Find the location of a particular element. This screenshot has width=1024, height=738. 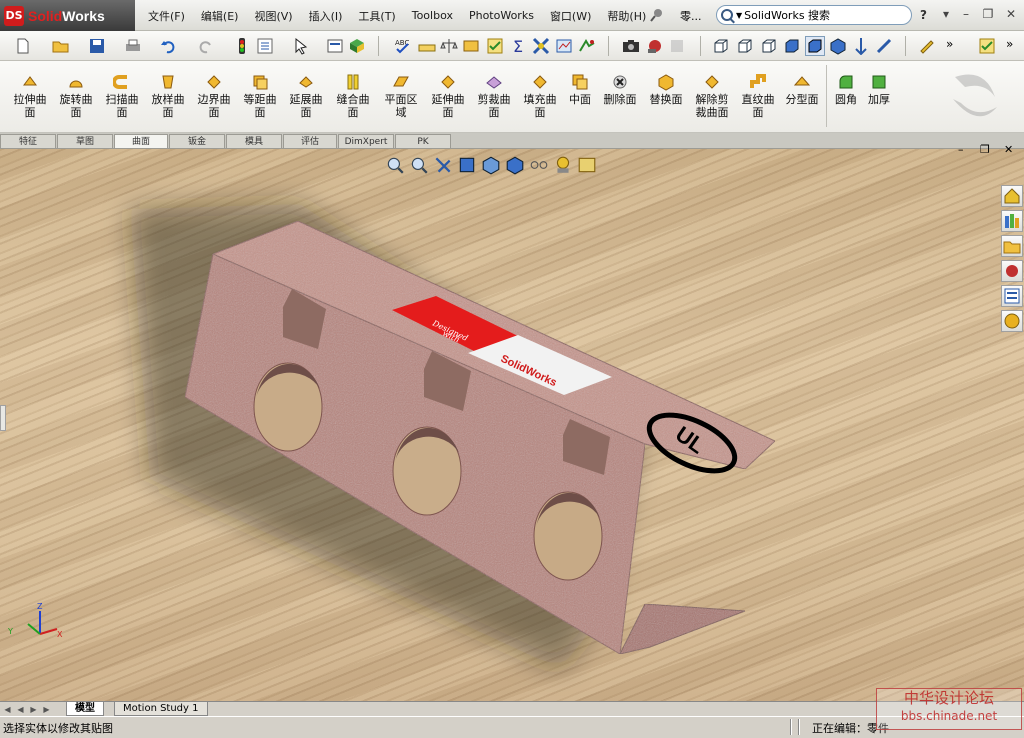

menu-insert: 插入(I) is located at coordinates (326, 16).